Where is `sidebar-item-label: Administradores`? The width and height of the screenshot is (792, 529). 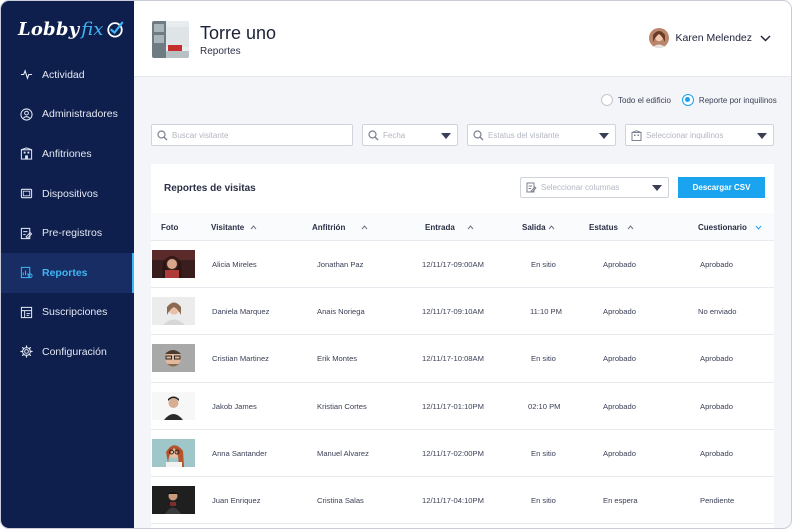 sidebar-item-label: Administradores is located at coordinates (80, 114).